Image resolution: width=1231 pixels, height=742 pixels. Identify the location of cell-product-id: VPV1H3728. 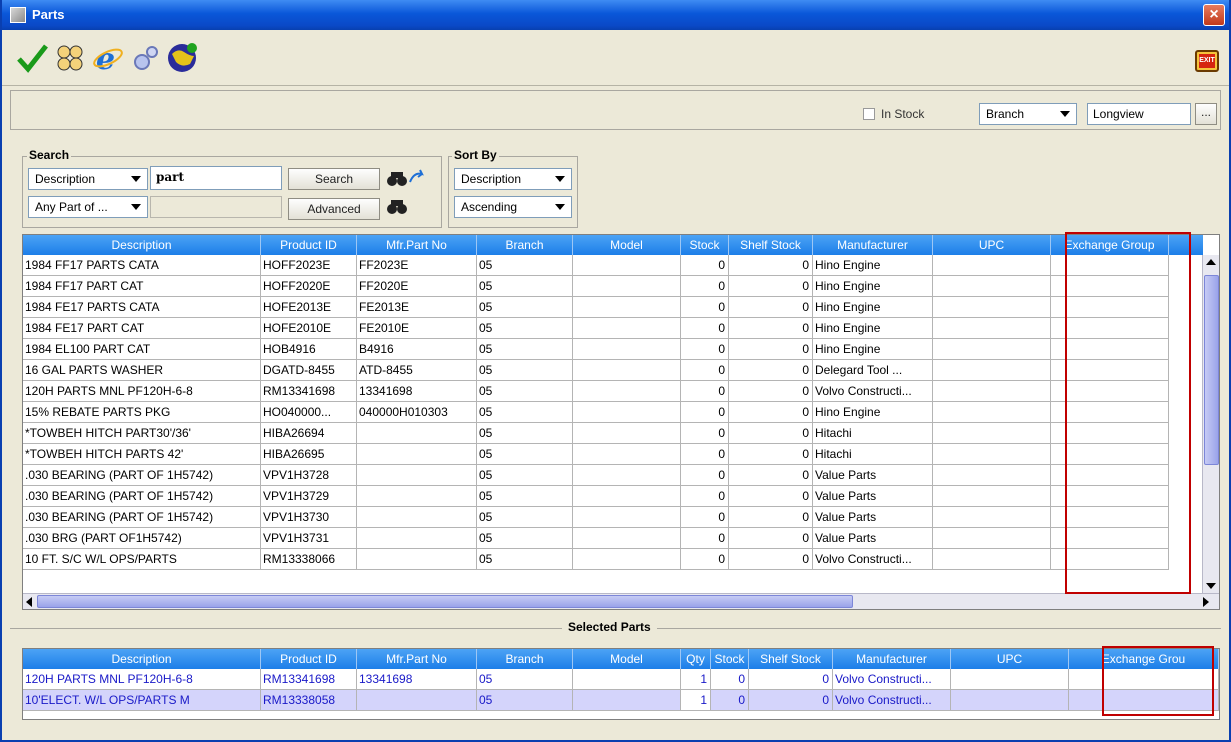
(309, 475).